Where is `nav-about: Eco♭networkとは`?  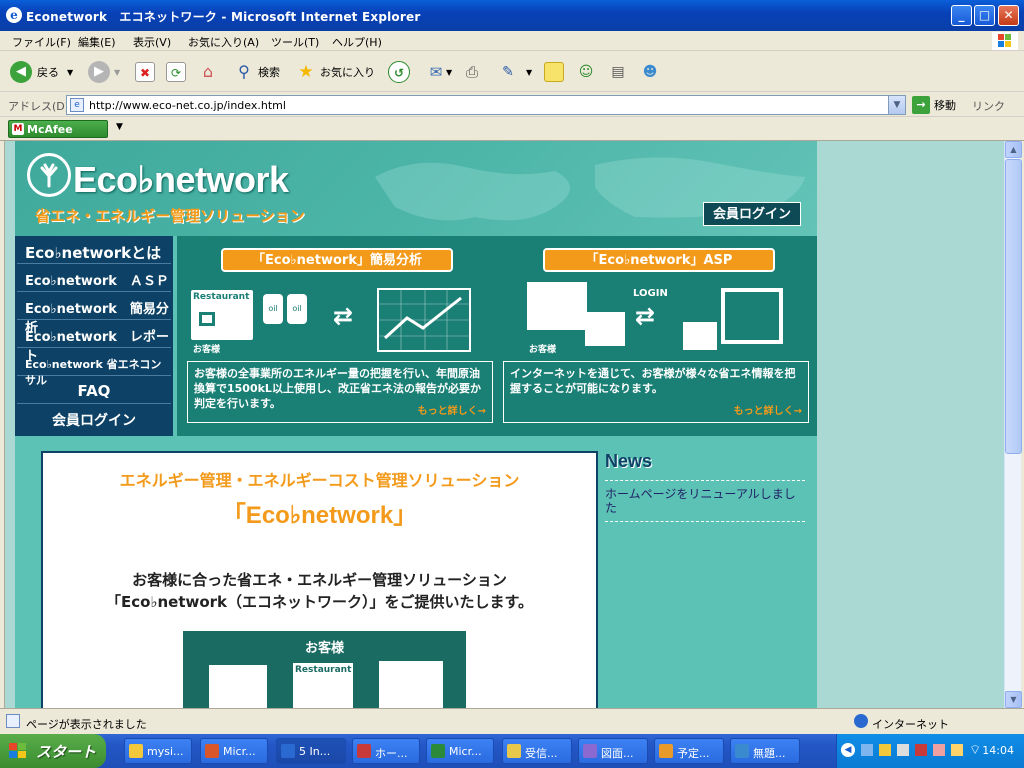
nav-about: Eco♭networkとは is located at coordinates (94, 251).